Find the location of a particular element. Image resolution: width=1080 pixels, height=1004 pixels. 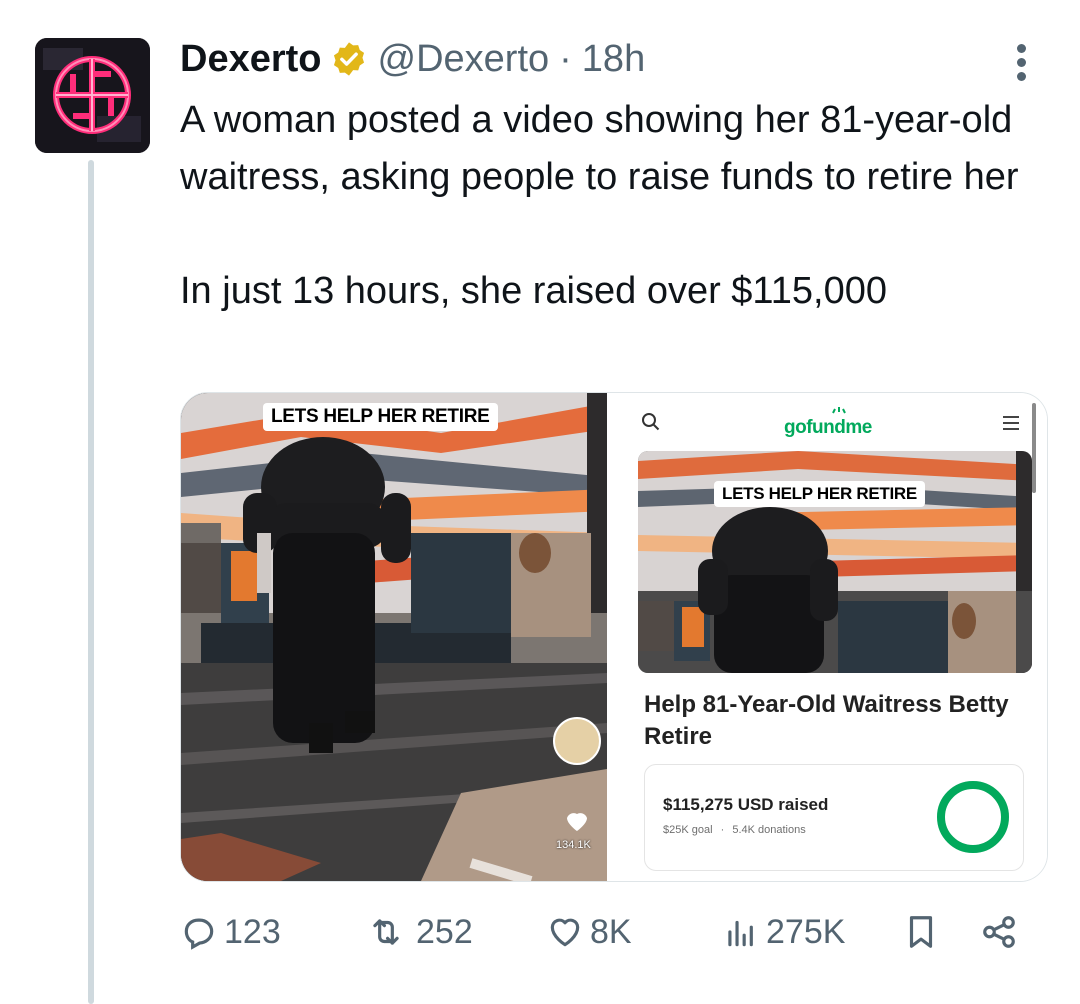

views-chart-icon is located at coordinates (740, 933).